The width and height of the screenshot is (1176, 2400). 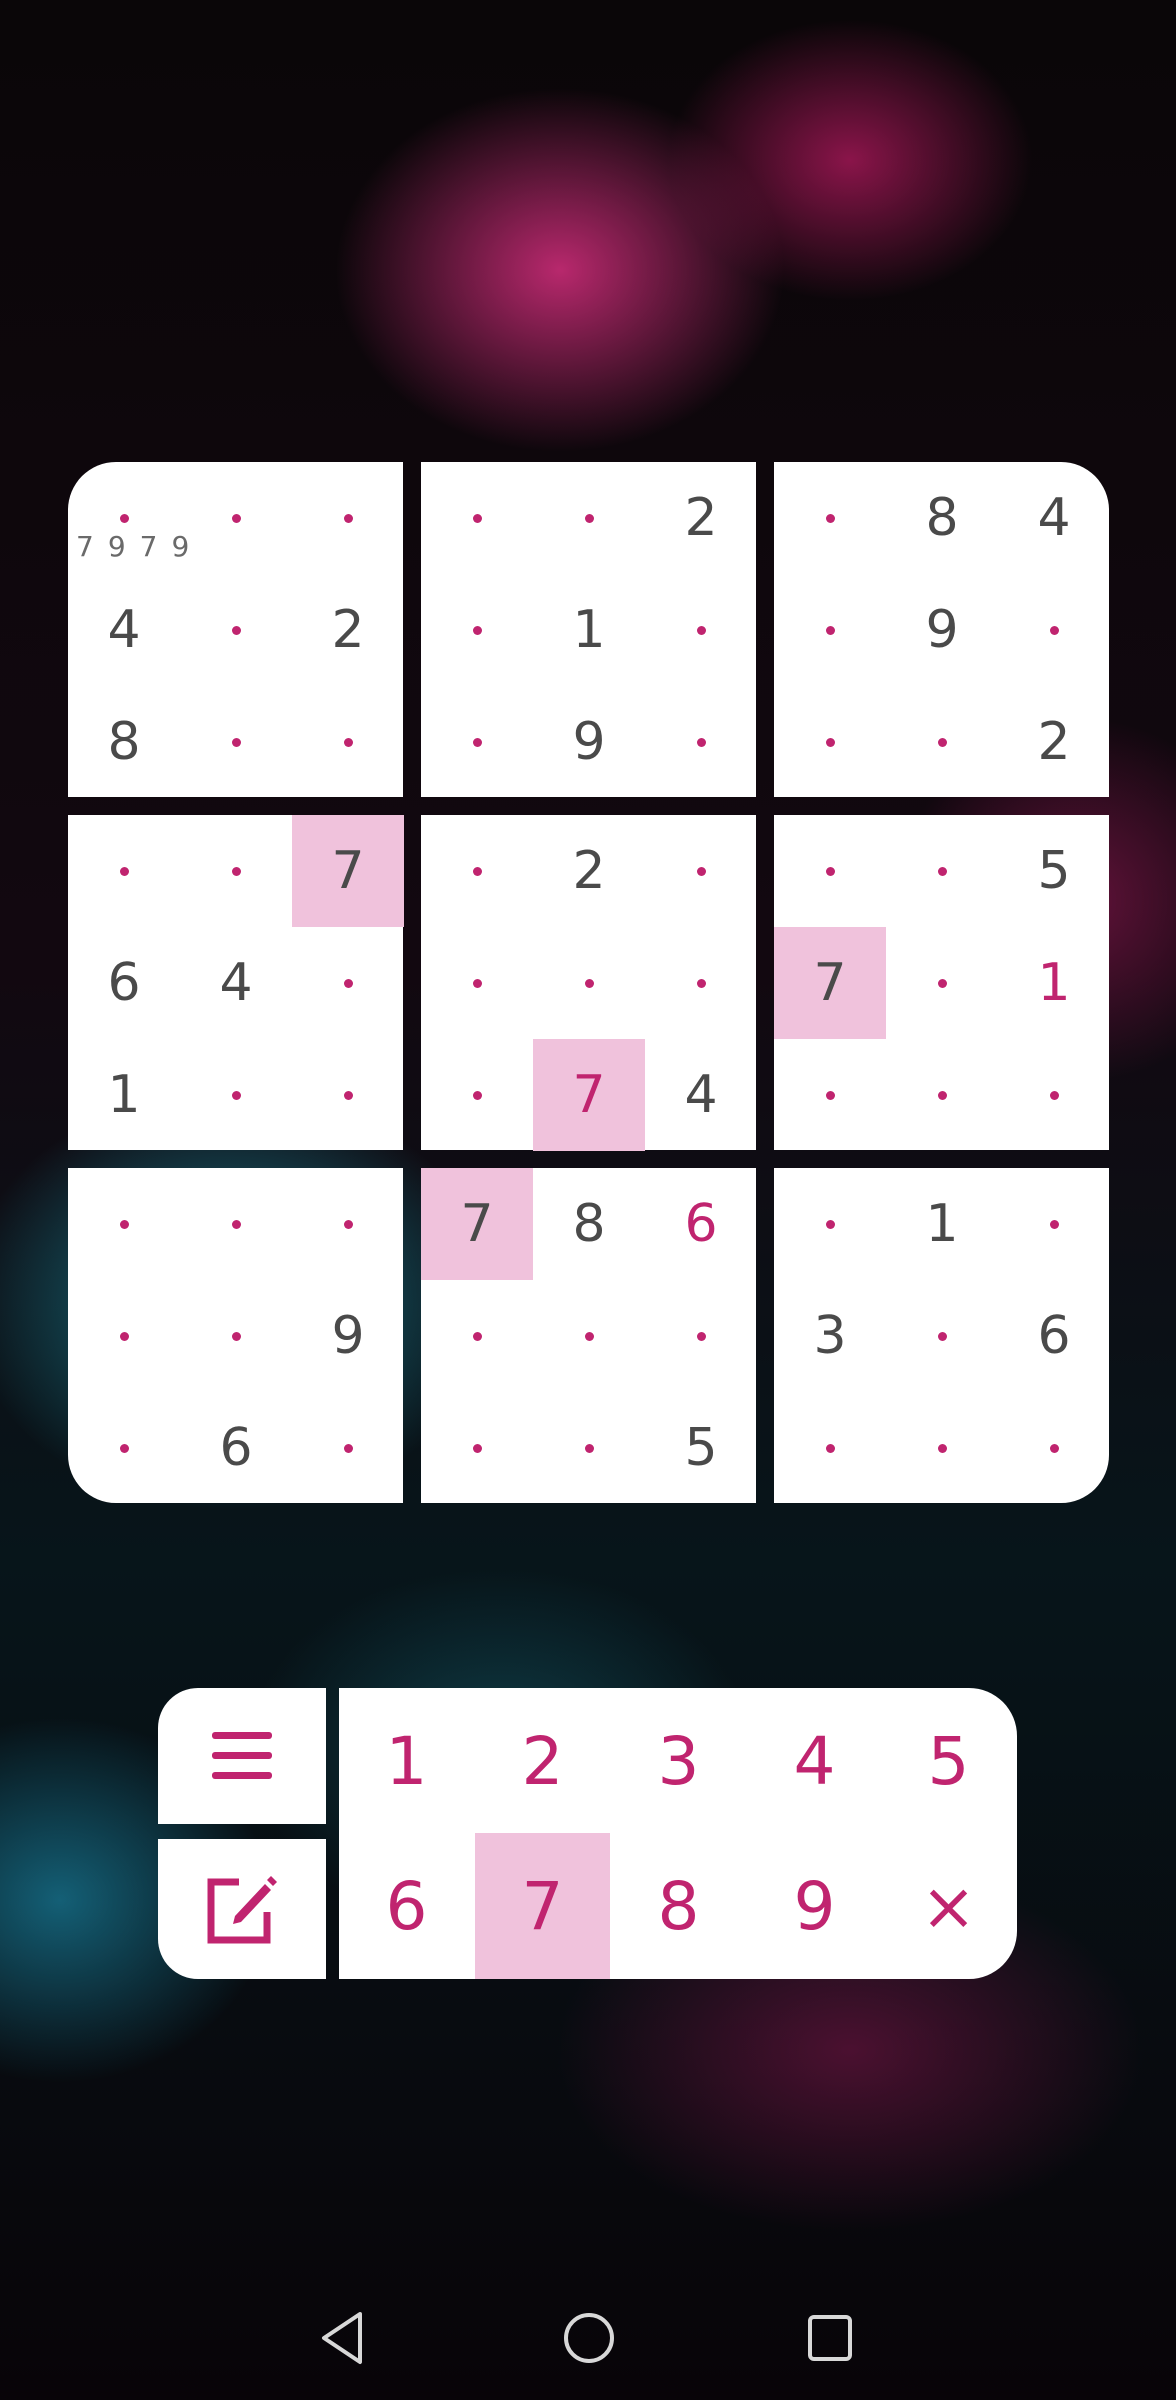 What do you see at coordinates (406, 1906) in the screenshot?
I see `number-key-6: 6` at bounding box center [406, 1906].